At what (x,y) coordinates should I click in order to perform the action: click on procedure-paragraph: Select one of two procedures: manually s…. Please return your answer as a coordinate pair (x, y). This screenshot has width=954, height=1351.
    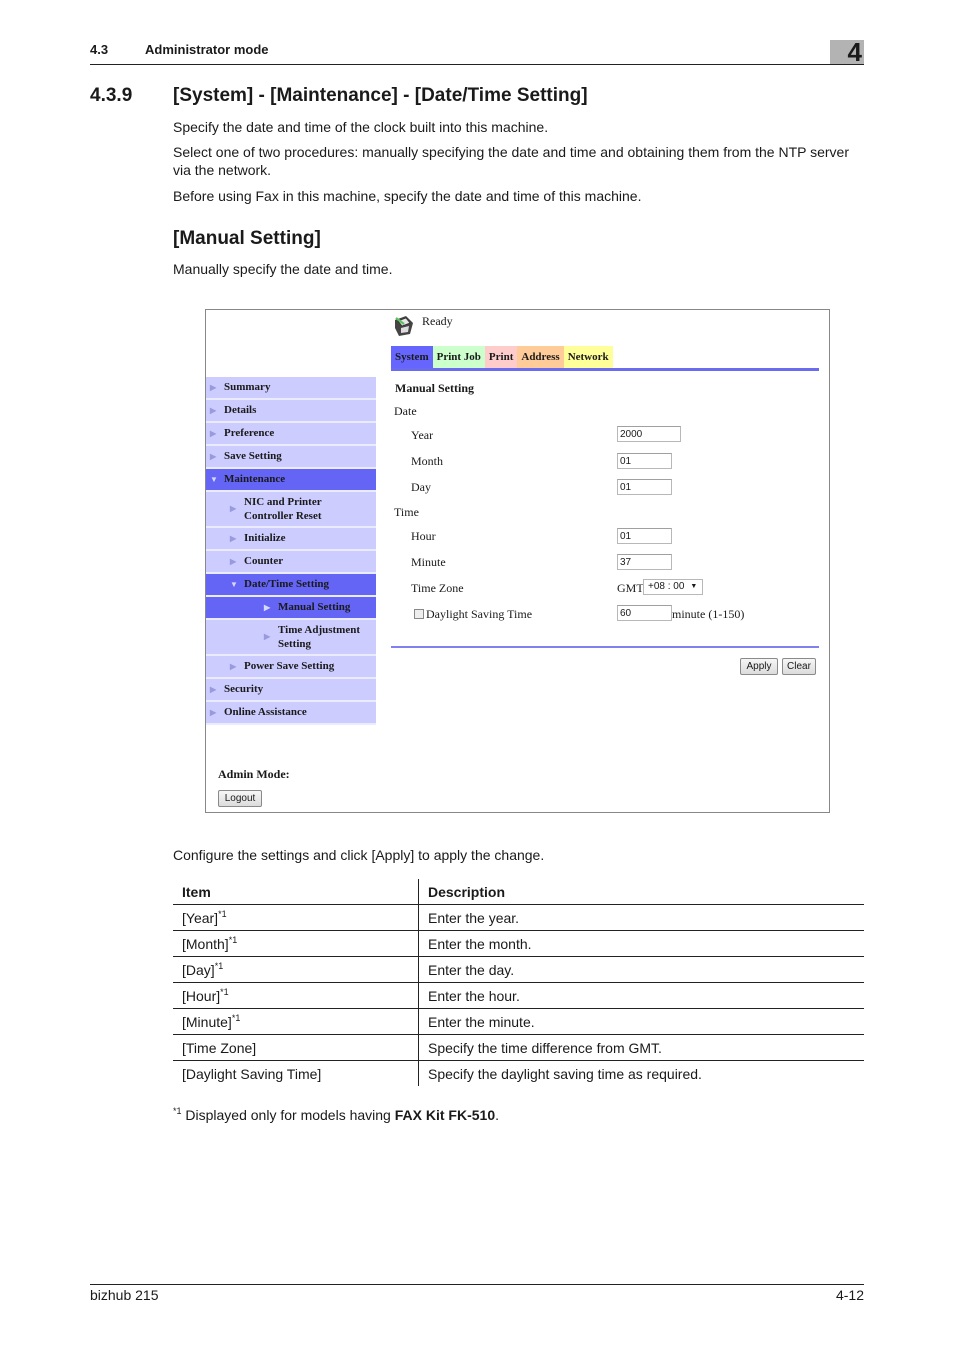
    Looking at the image, I should click on (511, 161).